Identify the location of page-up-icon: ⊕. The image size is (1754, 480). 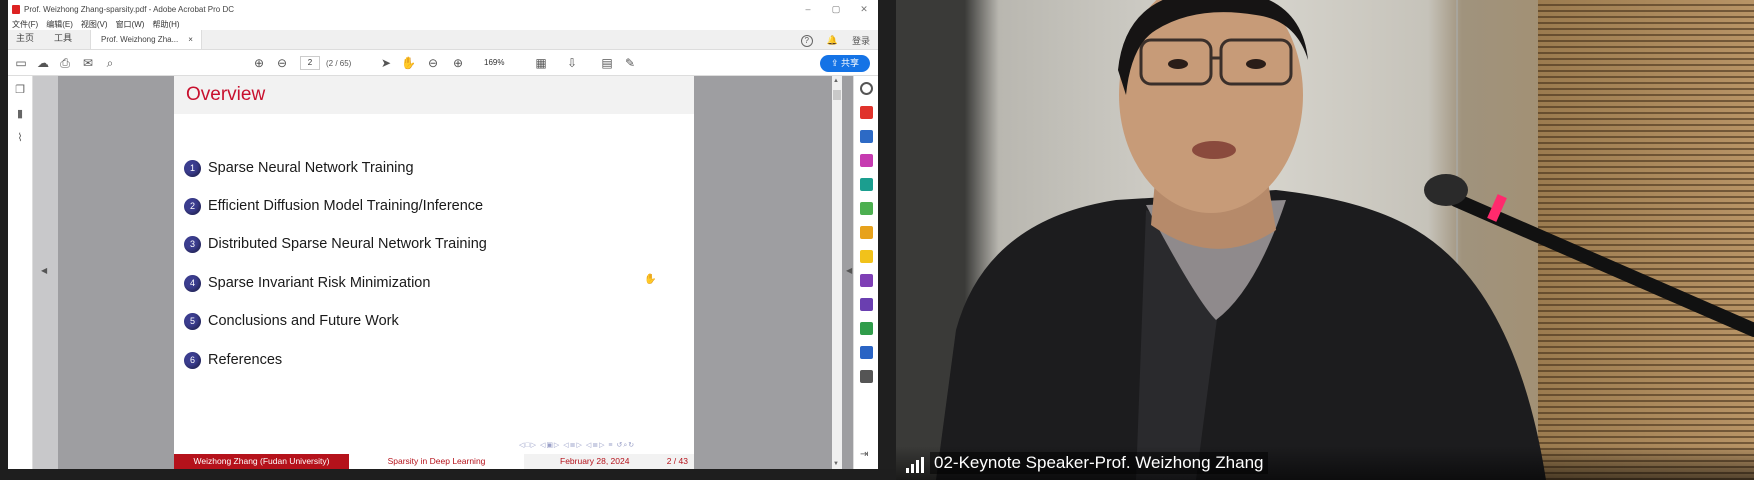
(259, 63).